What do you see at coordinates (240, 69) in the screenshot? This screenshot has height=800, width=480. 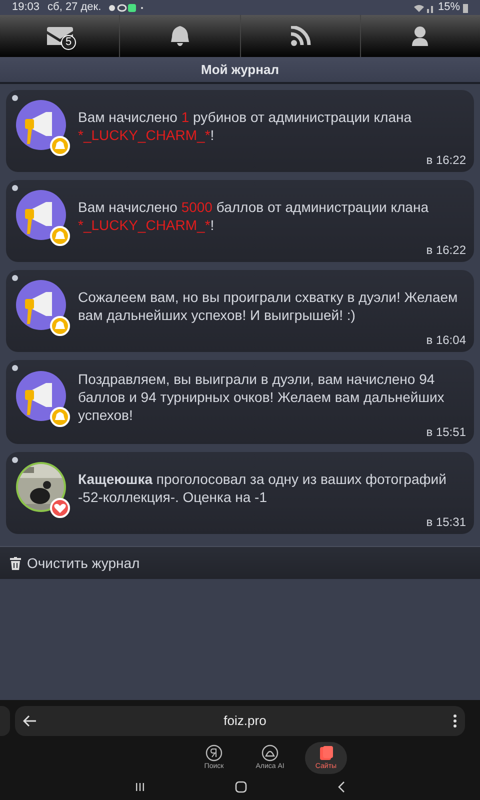 I see `page-title: Мой журнал` at bounding box center [240, 69].